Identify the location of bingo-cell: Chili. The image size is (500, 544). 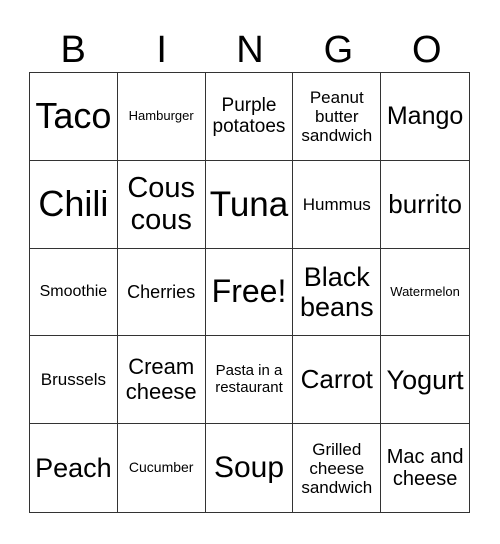
(74, 204).